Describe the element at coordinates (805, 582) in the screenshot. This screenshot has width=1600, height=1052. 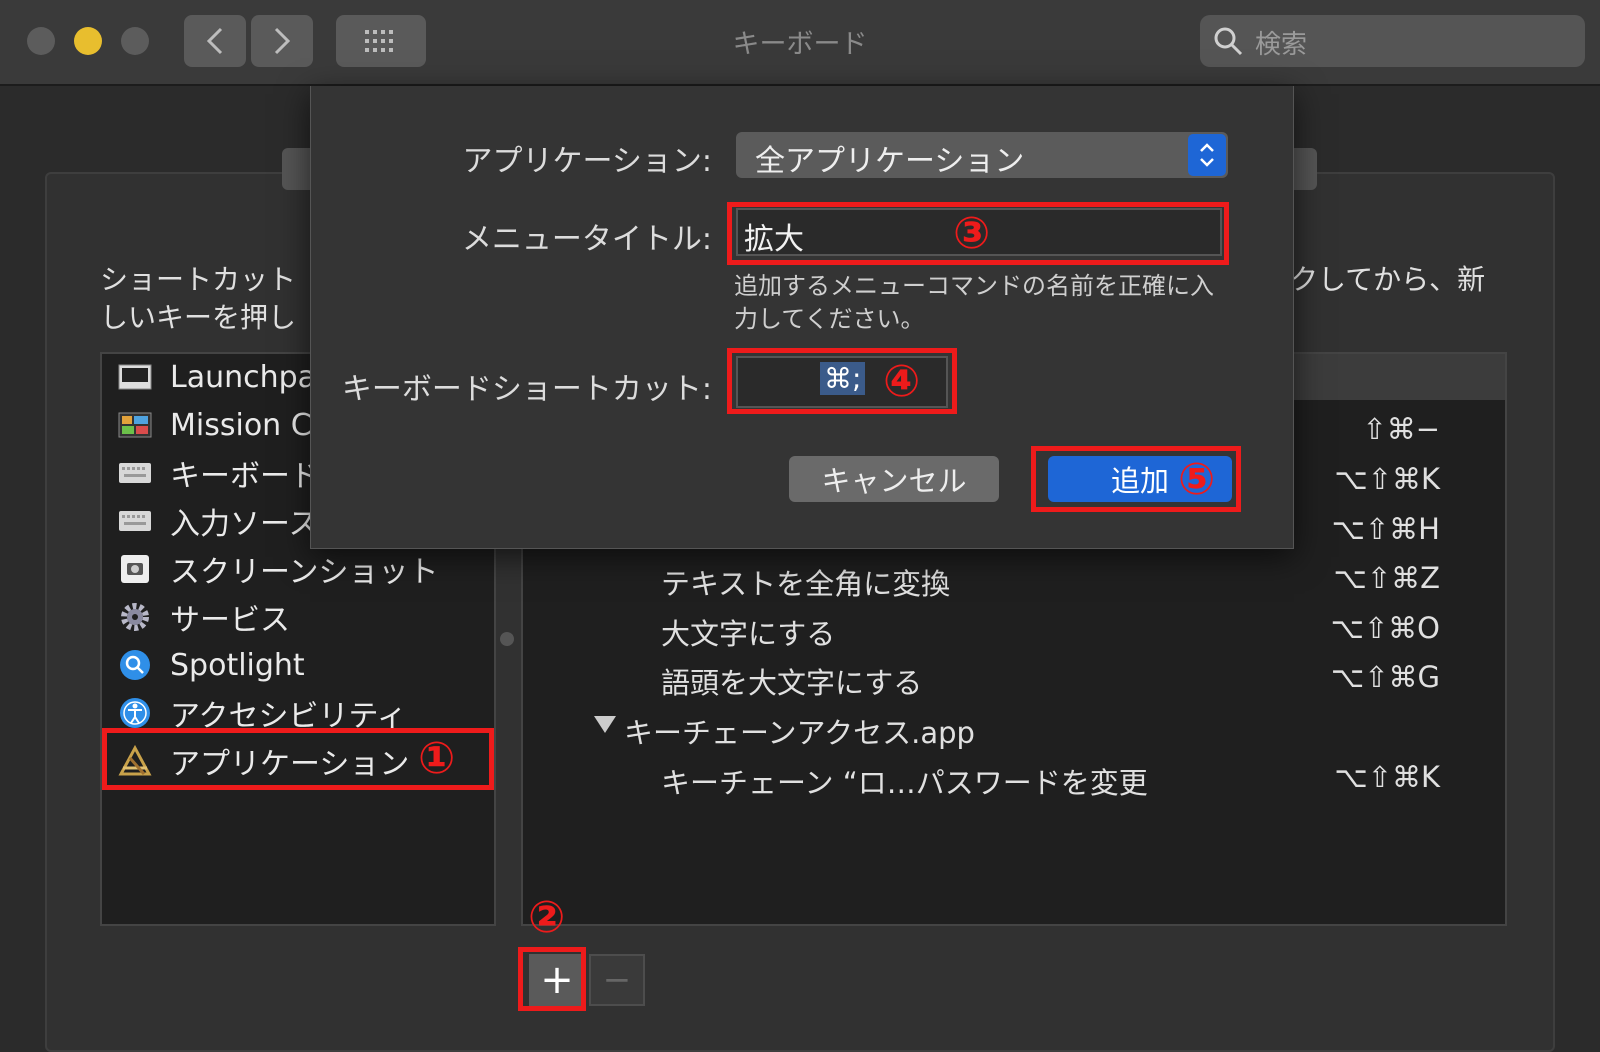
I see `table-row-name: テキストを全角に変換` at that location.